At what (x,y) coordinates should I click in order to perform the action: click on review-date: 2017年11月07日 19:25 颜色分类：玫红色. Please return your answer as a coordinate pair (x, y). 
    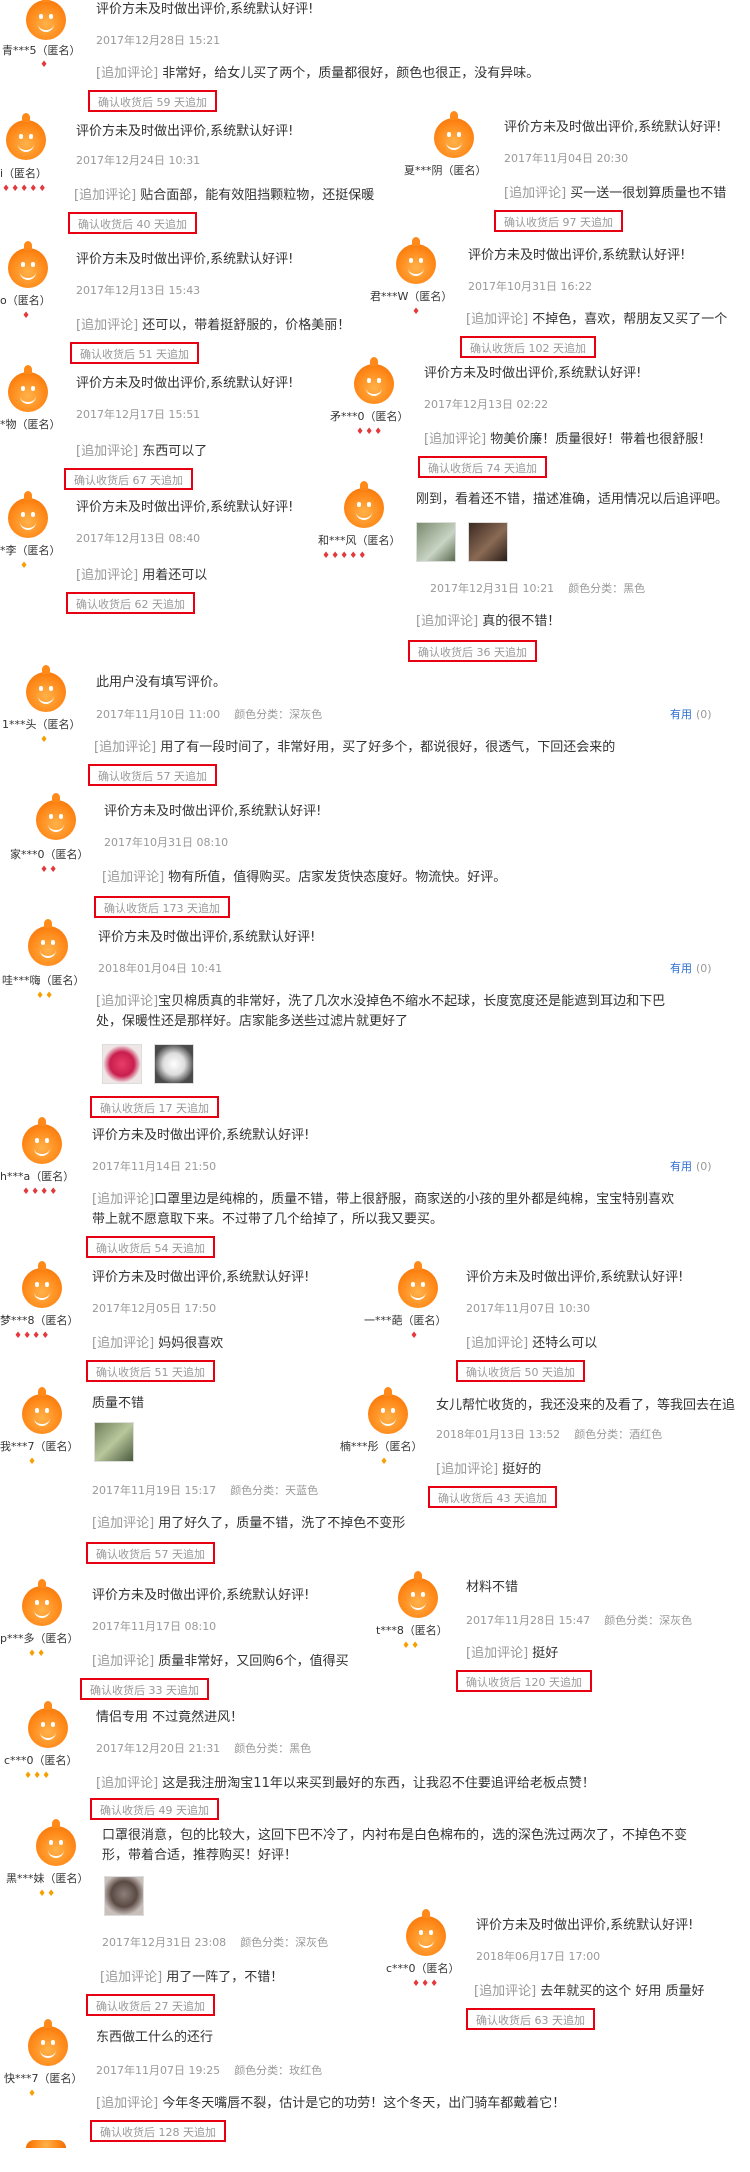
    Looking at the image, I should click on (209, 2070).